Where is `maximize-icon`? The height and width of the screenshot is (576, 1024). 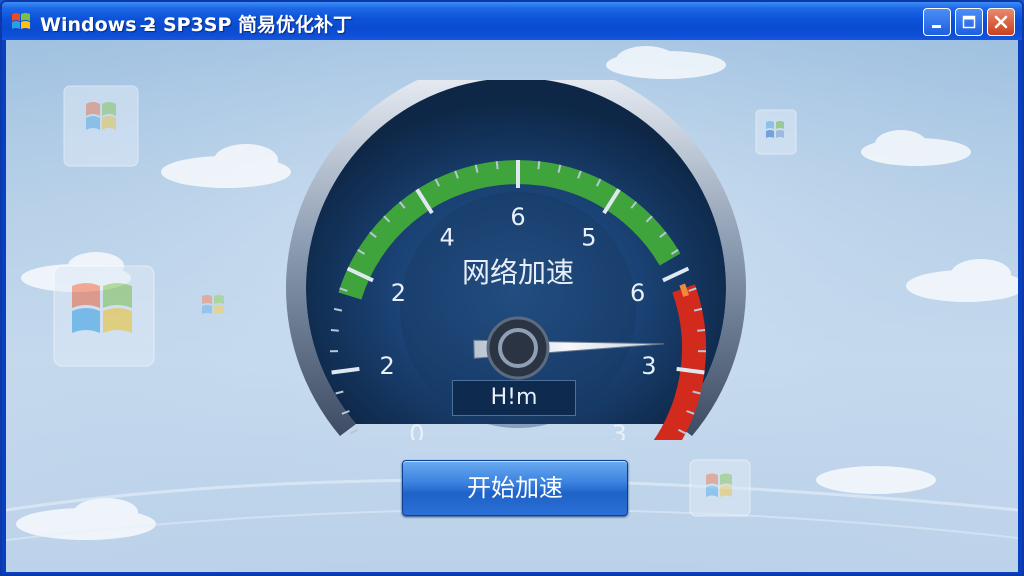
maximize-icon is located at coordinates (969, 22).